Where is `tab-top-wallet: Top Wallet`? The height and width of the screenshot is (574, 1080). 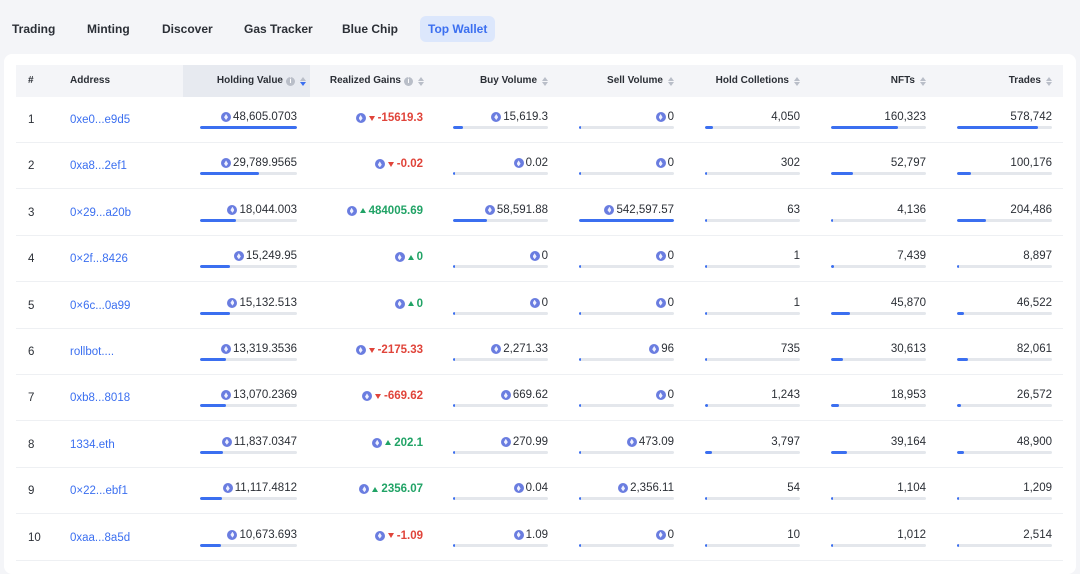
tab-top-wallet: Top Wallet is located at coordinates (458, 29).